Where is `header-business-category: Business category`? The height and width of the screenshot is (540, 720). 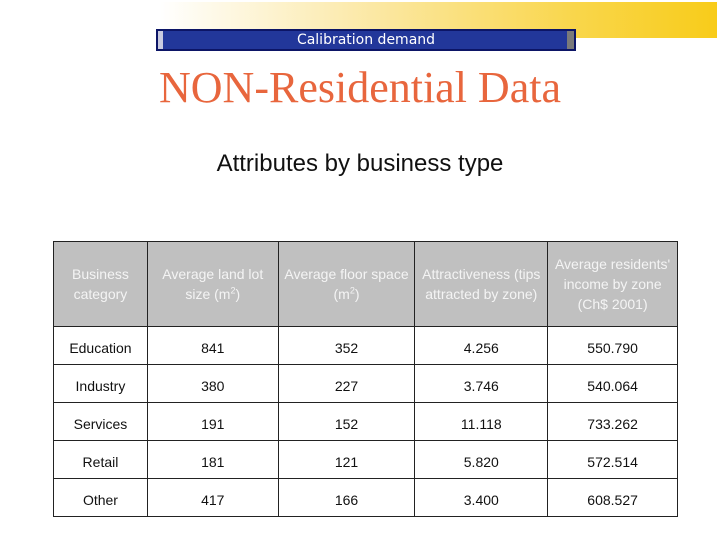
header-business-category: Business category is located at coordinates (100, 284).